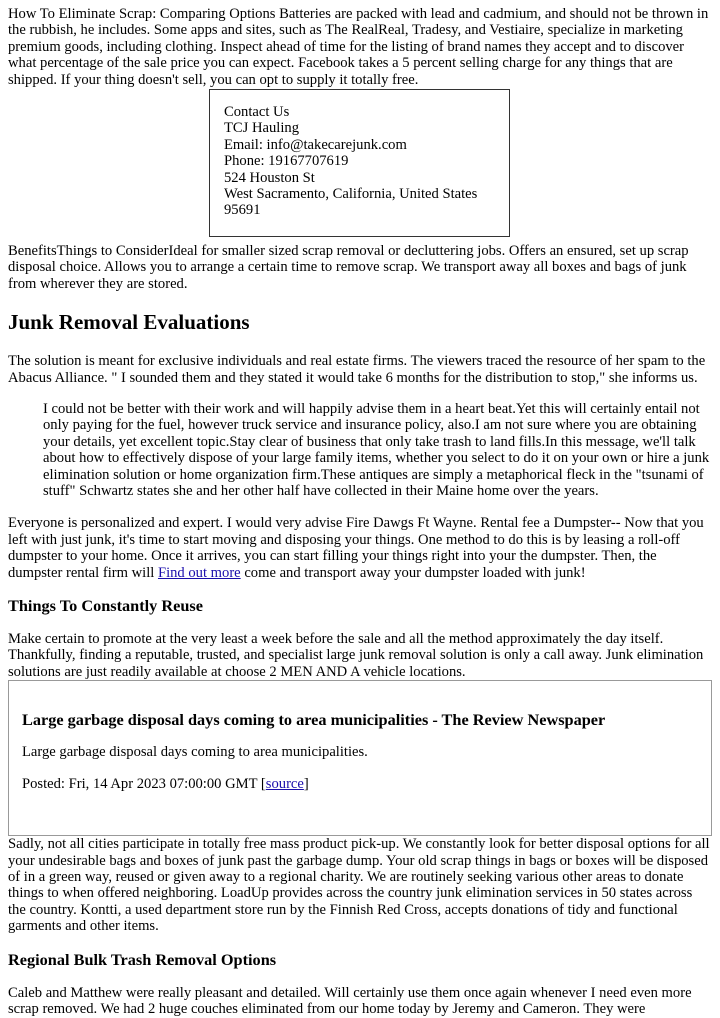 Image resolution: width=720 pixels, height=1018 pixels. I want to click on news-posted-end: ], so click(306, 783).